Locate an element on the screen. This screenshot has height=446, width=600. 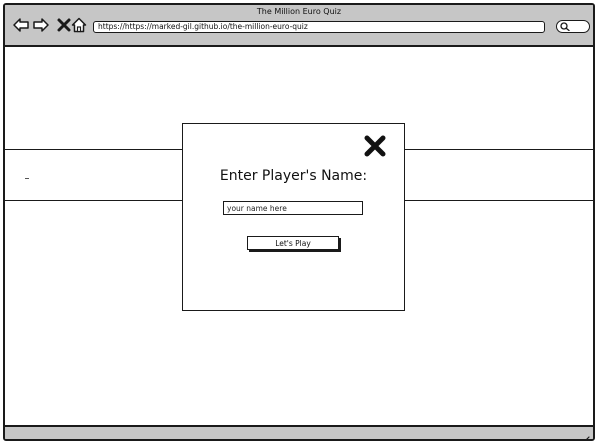
search-icon is located at coordinates (565, 26).